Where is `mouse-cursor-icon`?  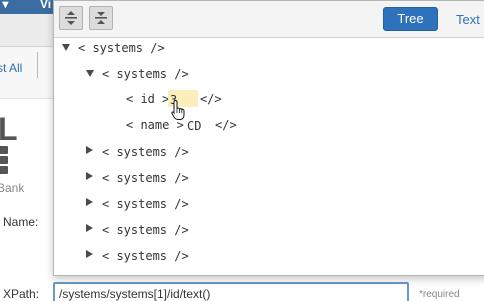 mouse-cursor-icon is located at coordinates (178, 109).